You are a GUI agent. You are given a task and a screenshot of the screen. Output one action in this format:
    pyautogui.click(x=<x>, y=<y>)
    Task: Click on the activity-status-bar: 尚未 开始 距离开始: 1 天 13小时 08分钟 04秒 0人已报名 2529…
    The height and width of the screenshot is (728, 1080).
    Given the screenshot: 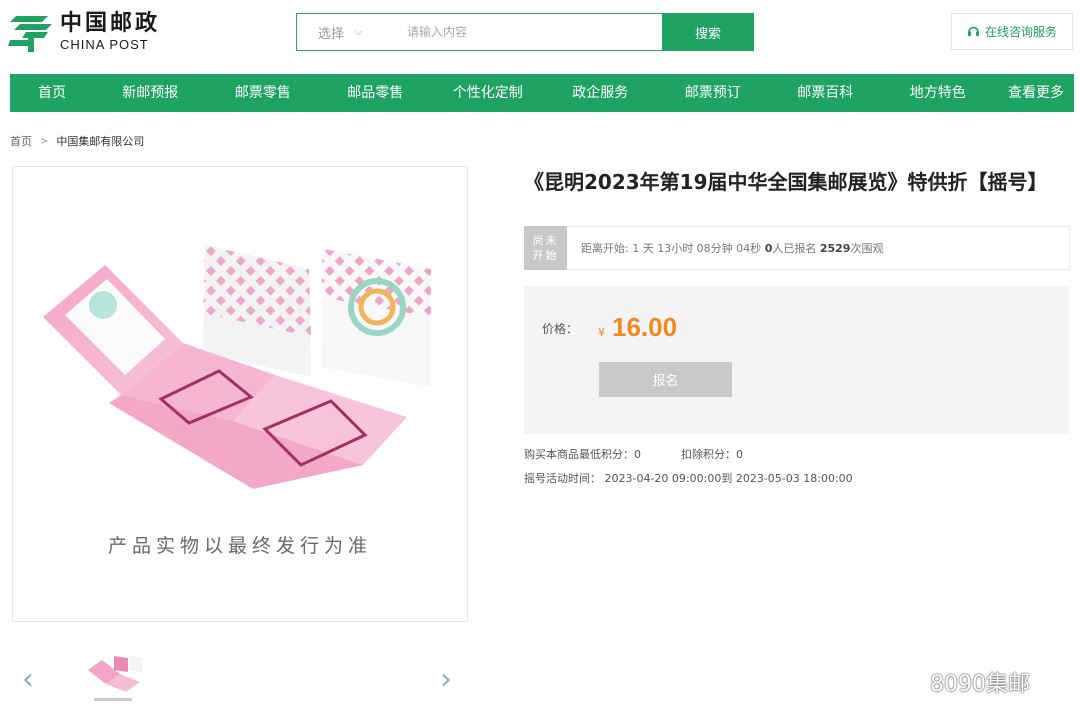 What is the action you would take?
    pyautogui.click(x=797, y=247)
    